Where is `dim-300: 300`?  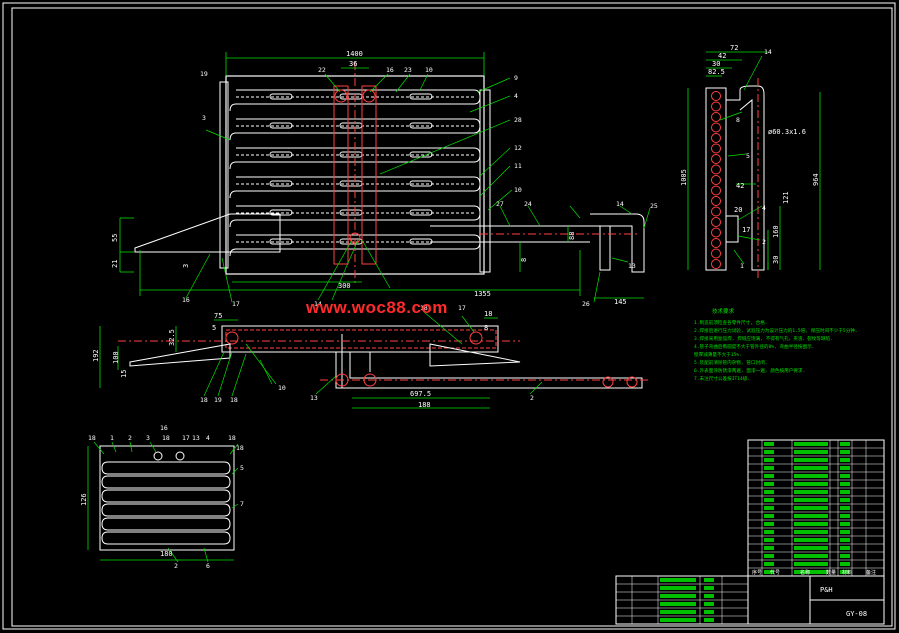
dim-300: 300 is located at coordinates (344, 286).